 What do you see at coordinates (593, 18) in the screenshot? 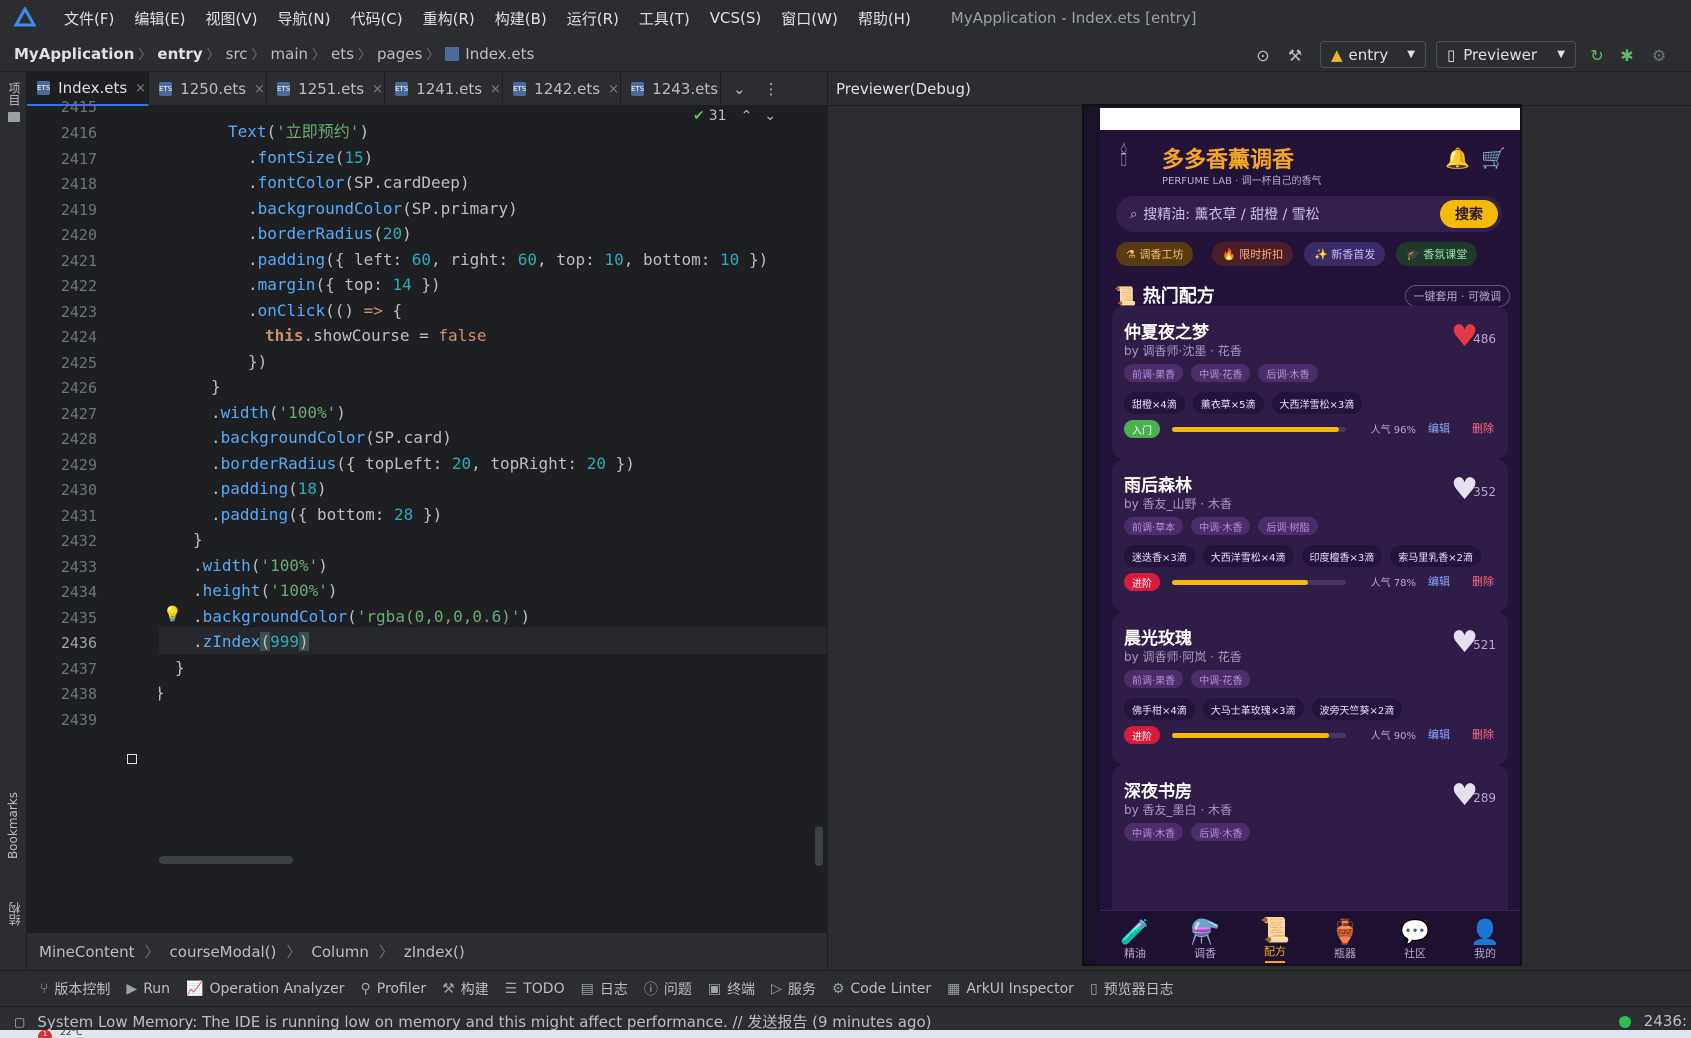
I see `menu-run: 运行(R)` at bounding box center [593, 18].